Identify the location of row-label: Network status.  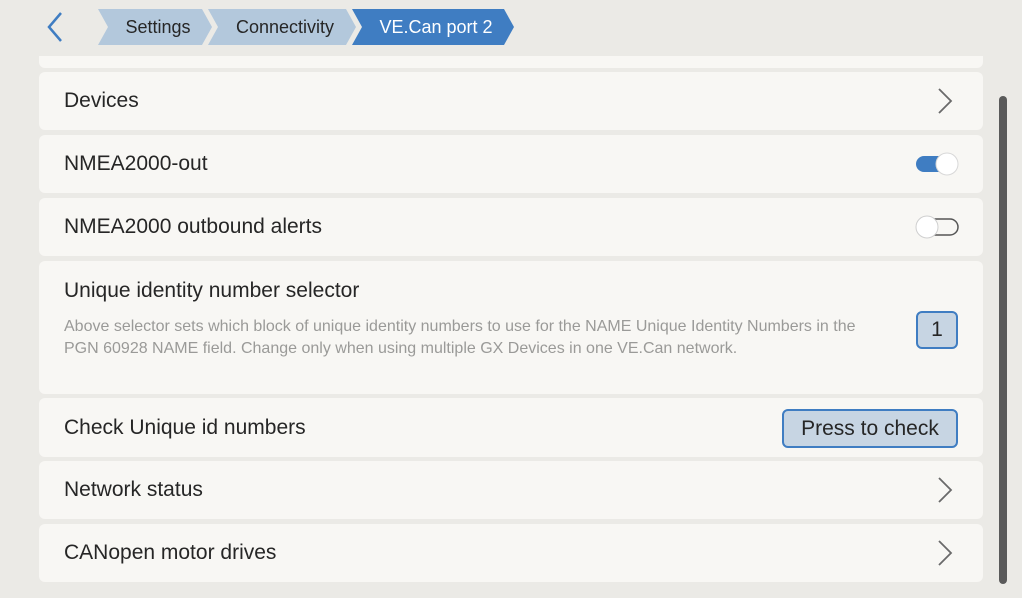
(133, 489).